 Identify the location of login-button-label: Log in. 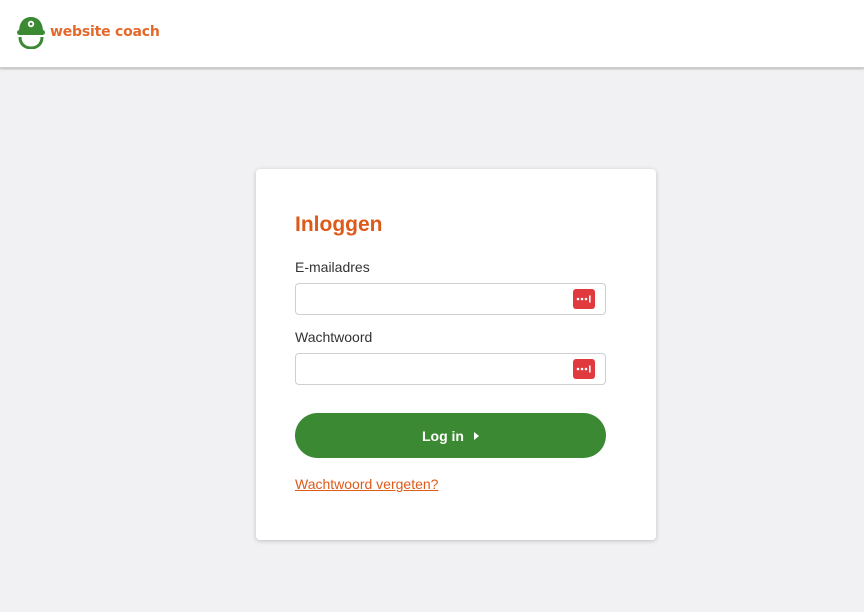
(443, 435).